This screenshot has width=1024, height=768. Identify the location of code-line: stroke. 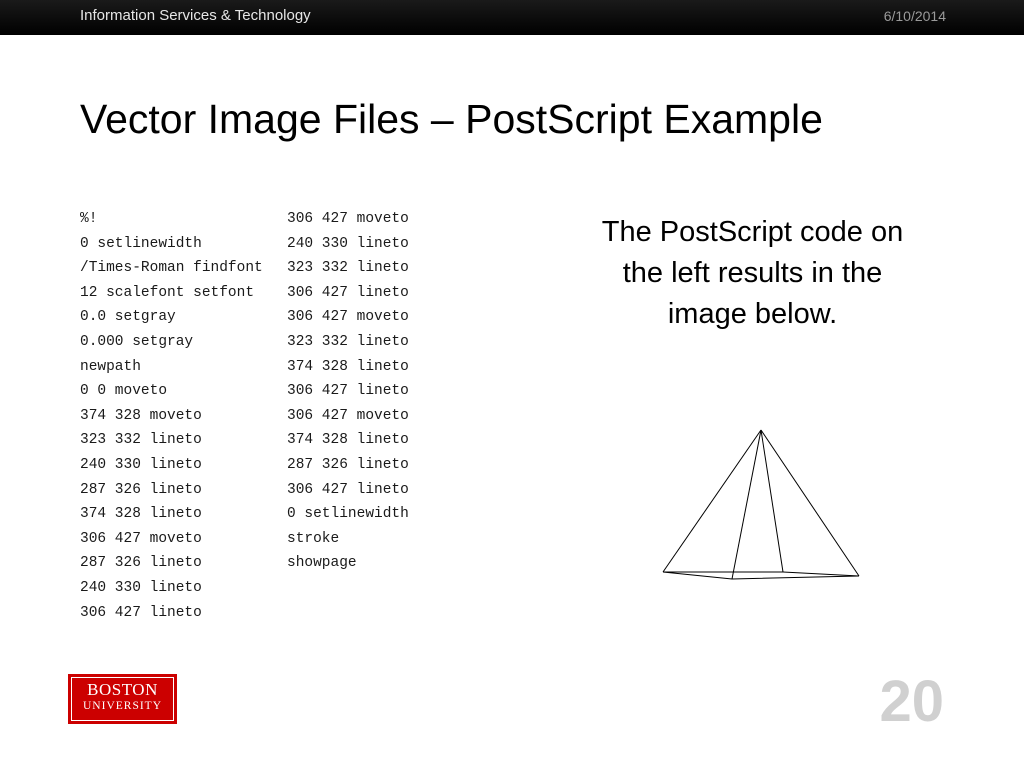
(313, 538).